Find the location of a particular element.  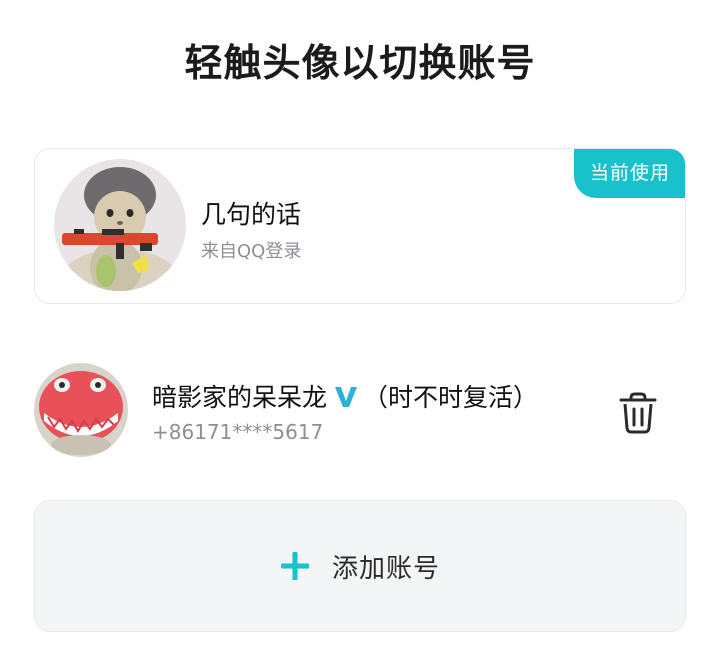

current-account-avatar is located at coordinates (120, 225).